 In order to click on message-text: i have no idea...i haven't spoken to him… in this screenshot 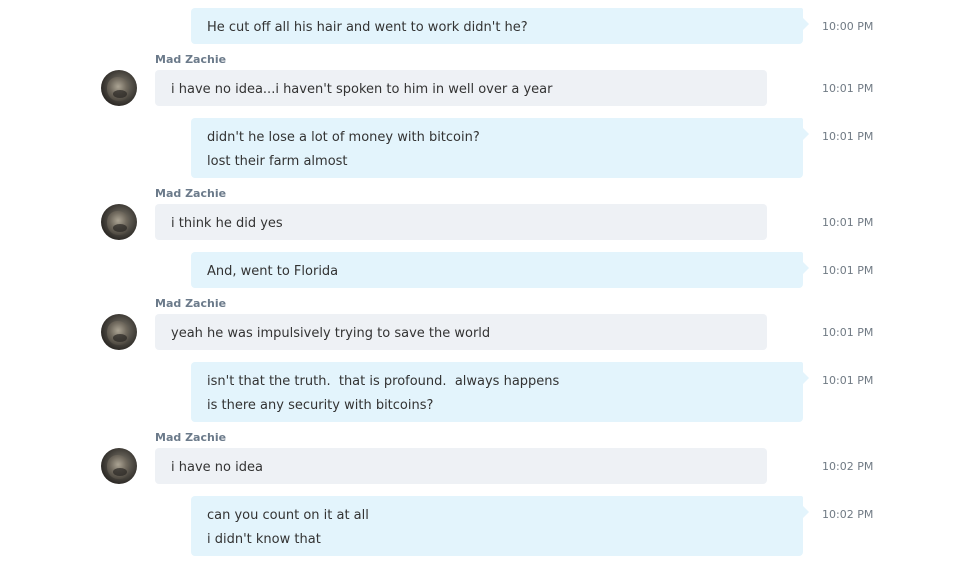, I will do `click(362, 89)`.